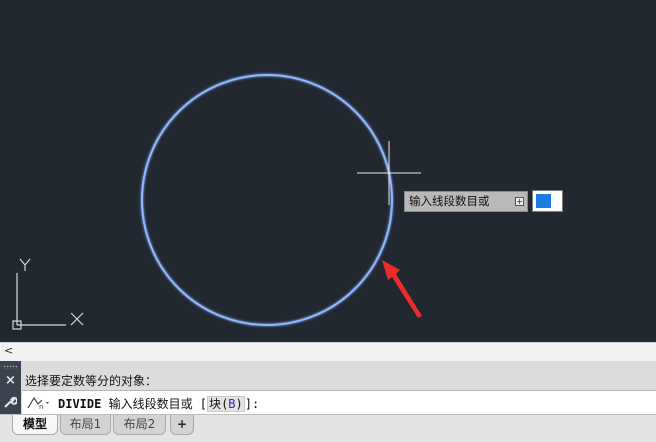  I want to click on dynamic-input-label: 输入线段数目或, so click(449, 201).